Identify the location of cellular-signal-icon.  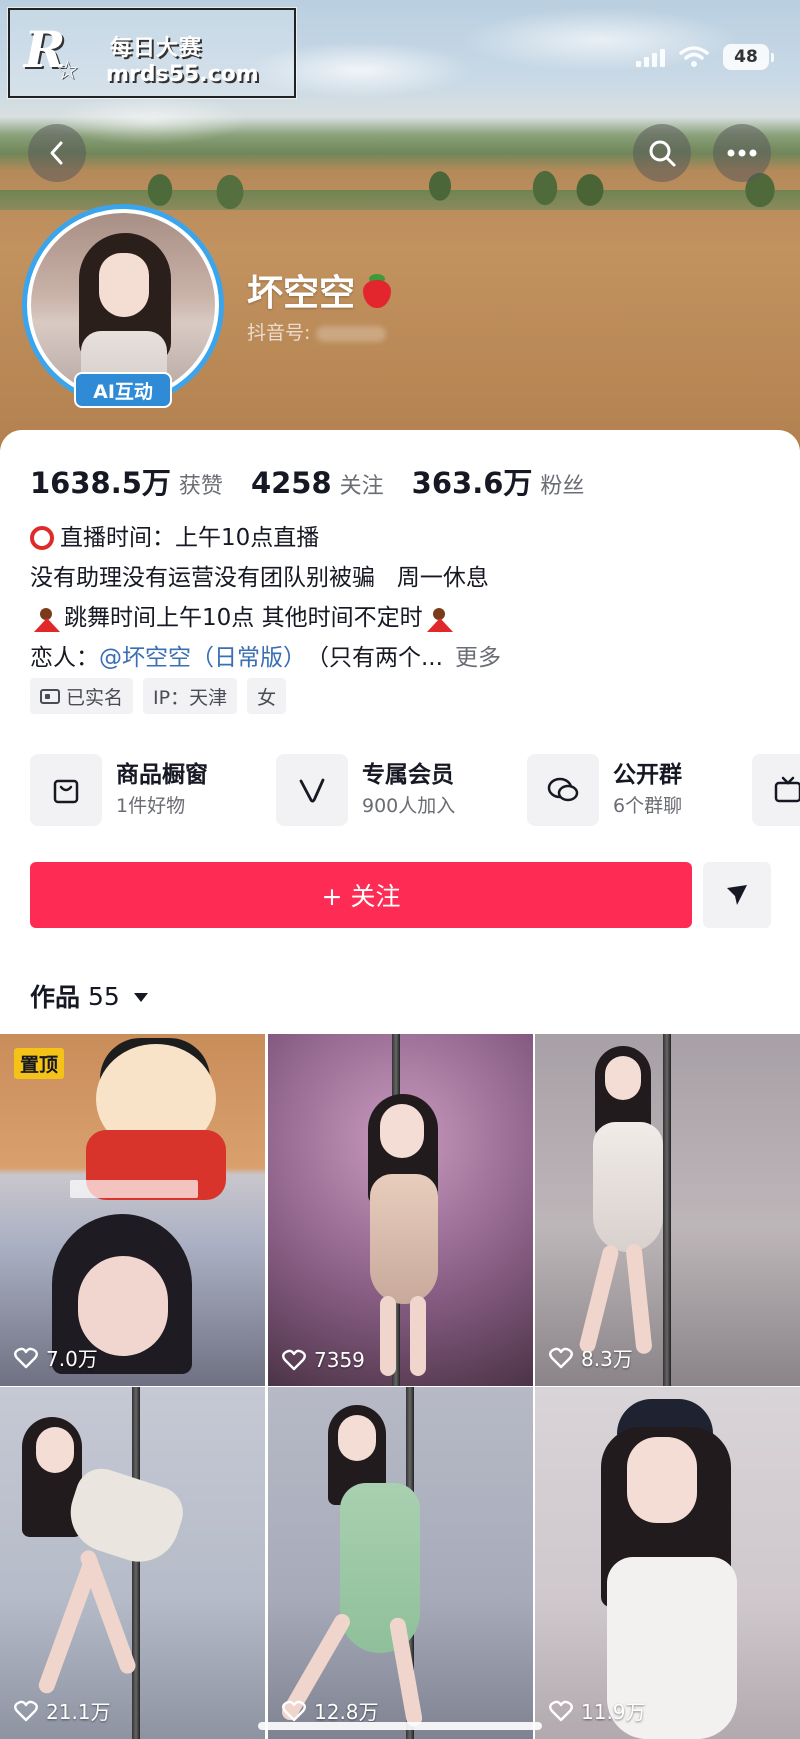
(650, 57).